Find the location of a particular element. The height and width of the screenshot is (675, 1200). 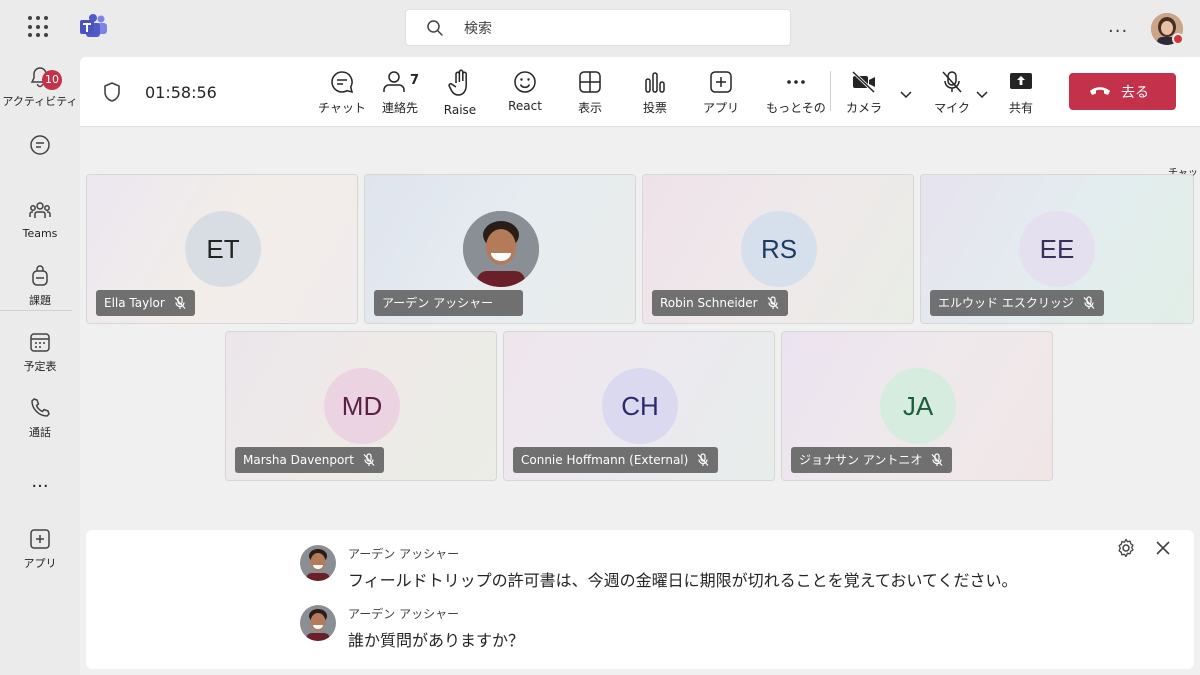

rail-item-calls: 通話 is located at coordinates (40, 418).